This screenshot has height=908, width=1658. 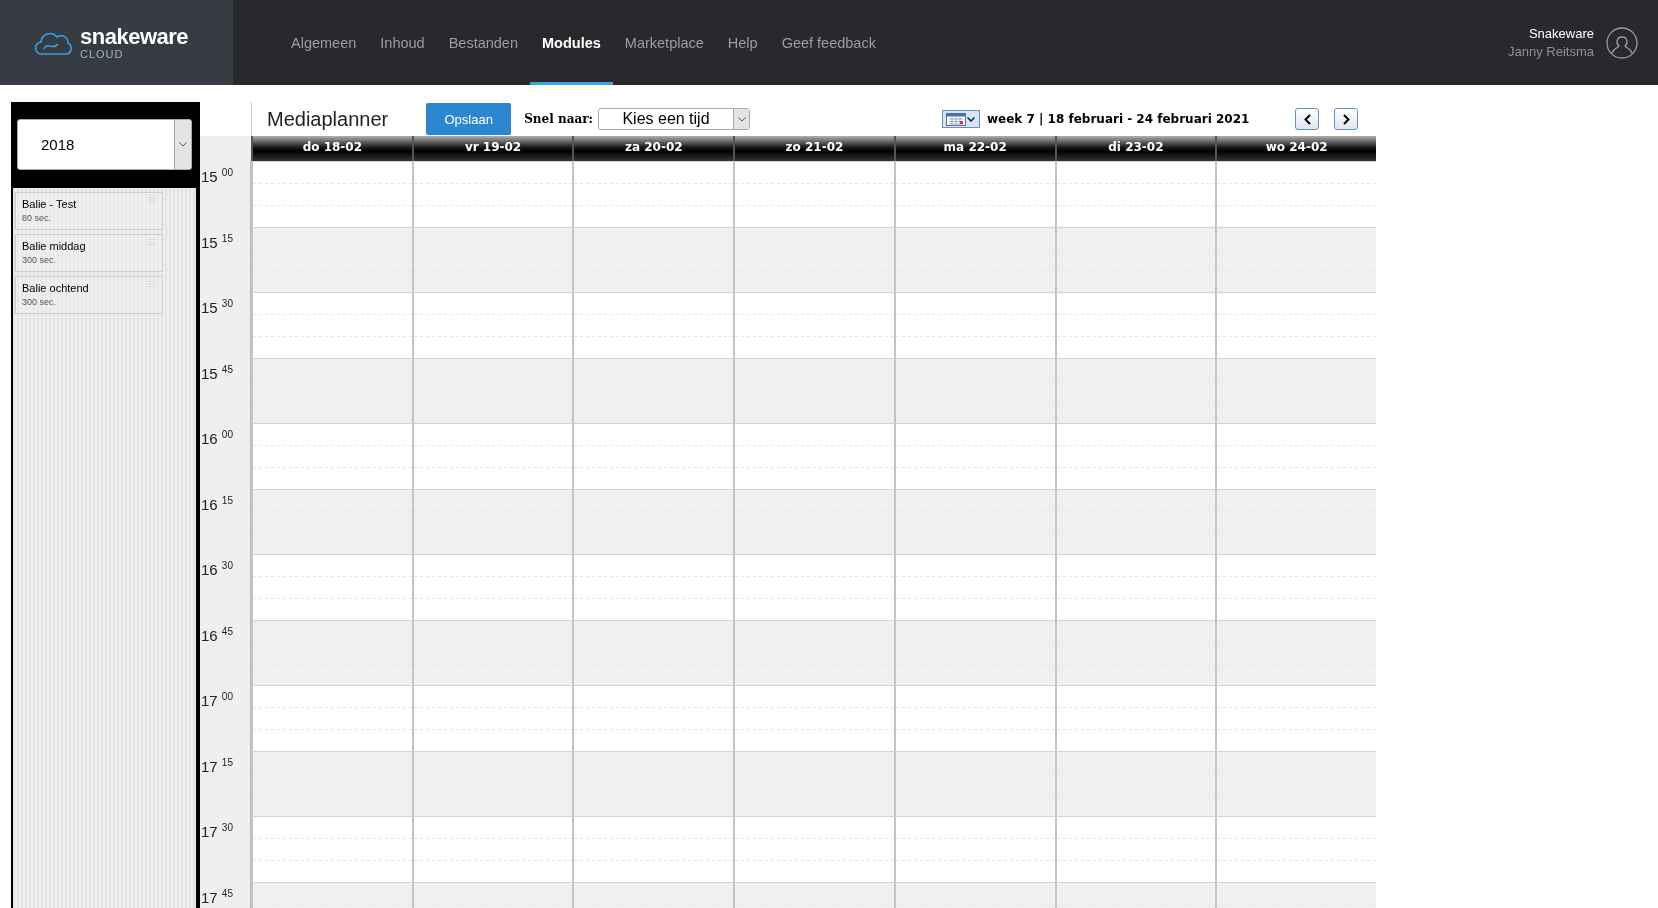 I want to click on nav-tab: Bestanden, so click(x=483, y=42).